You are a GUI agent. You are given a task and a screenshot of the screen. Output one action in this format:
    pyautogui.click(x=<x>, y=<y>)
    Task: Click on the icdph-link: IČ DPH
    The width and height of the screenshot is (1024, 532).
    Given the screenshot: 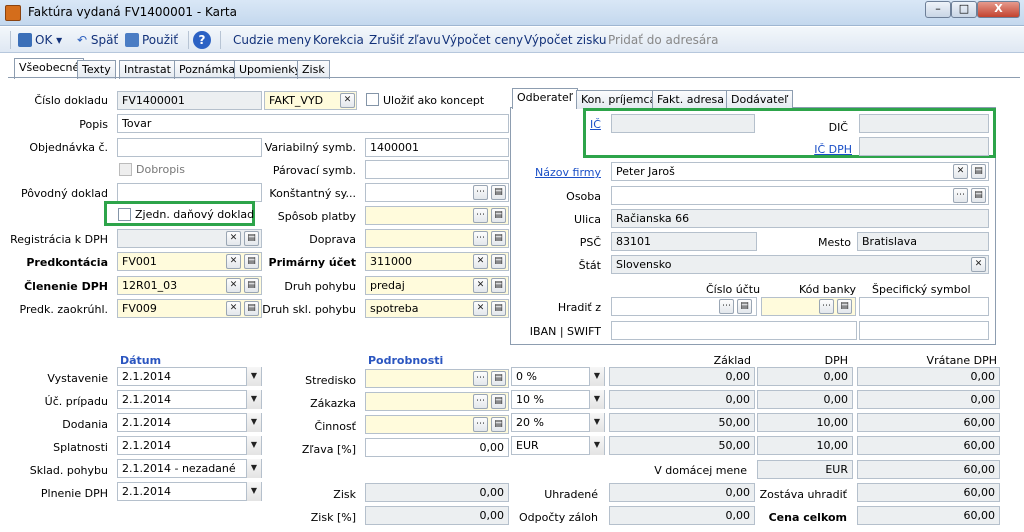 What is the action you would take?
    pyautogui.click(x=816, y=149)
    